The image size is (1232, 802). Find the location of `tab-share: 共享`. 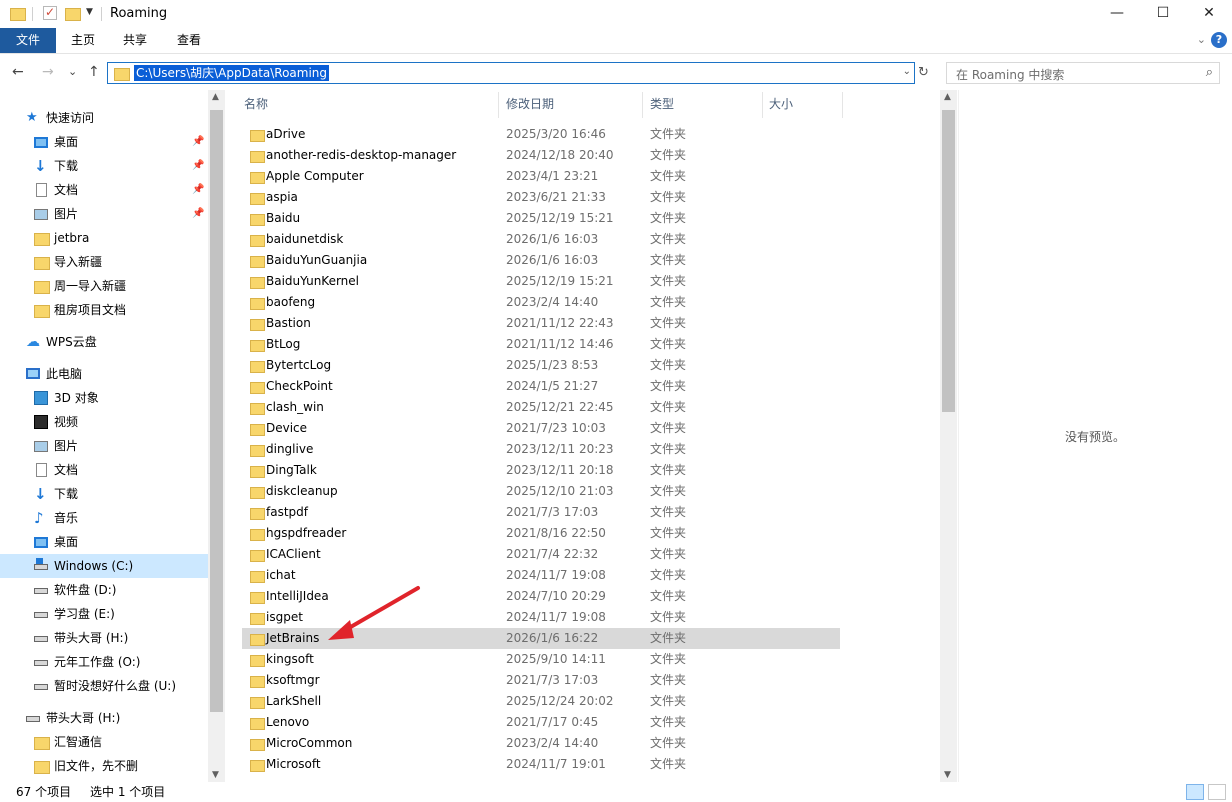

tab-share: 共享 is located at coordinates (135, 40).